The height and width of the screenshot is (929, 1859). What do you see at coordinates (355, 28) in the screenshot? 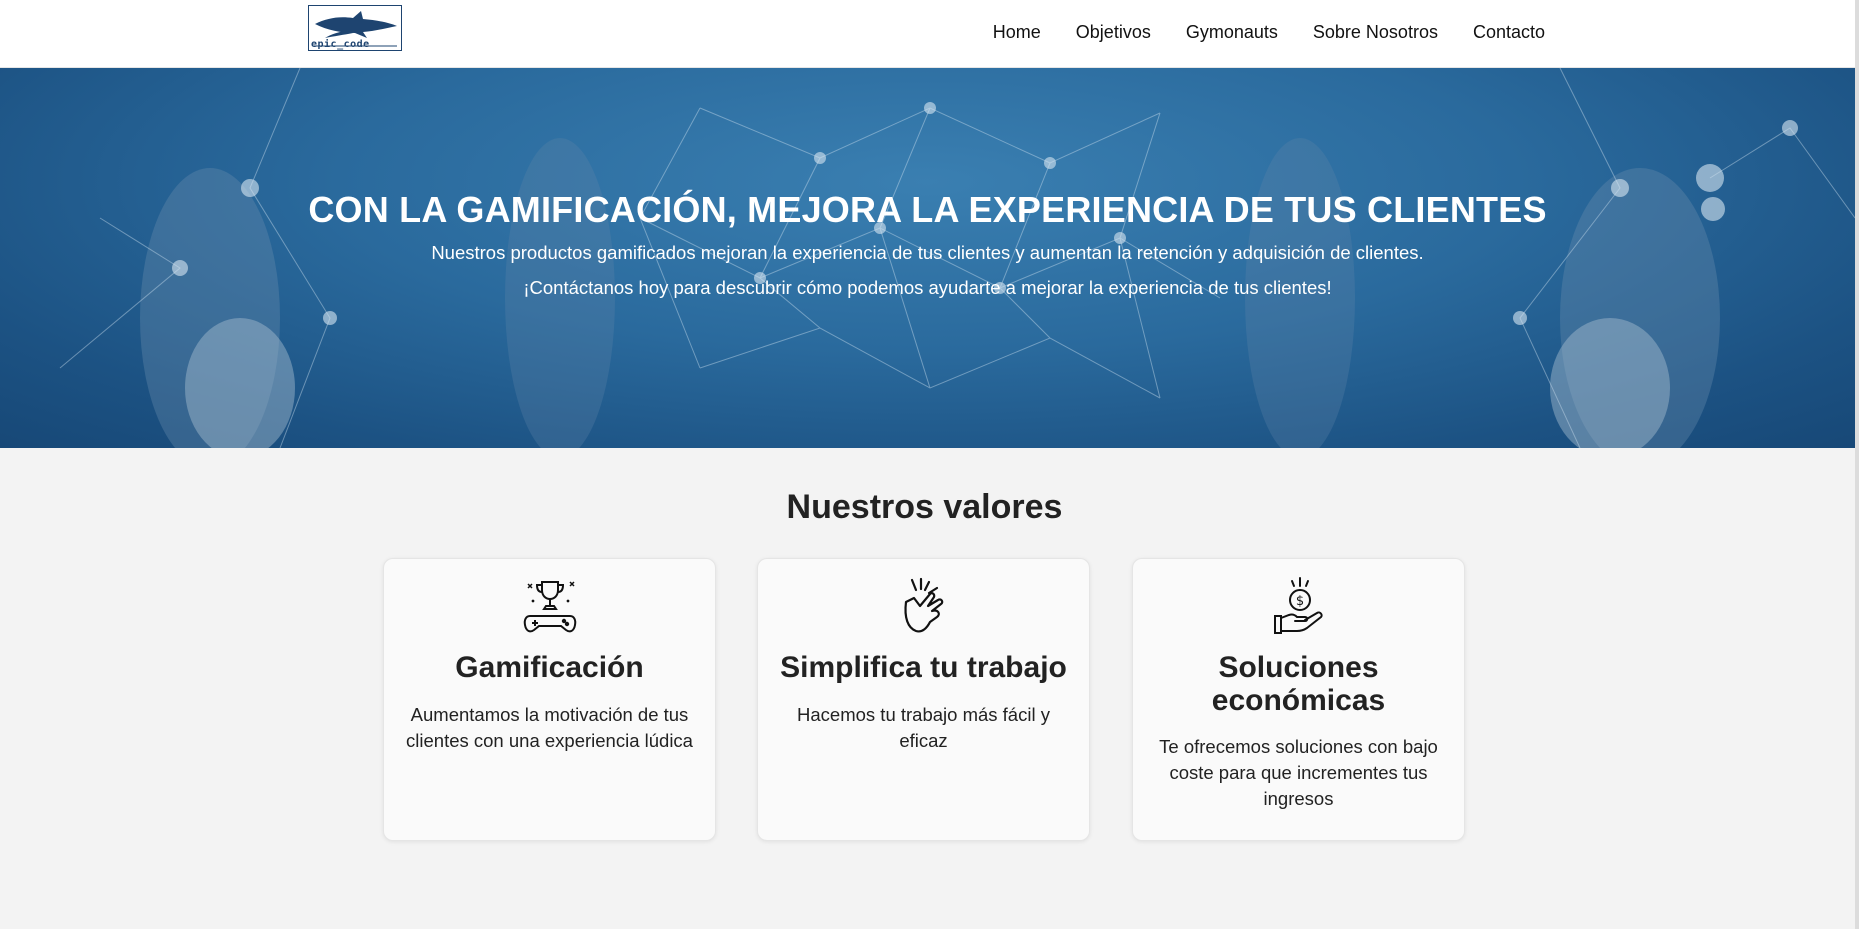
I see `brand-logo: epic_code` at bounding box center [355, 28].